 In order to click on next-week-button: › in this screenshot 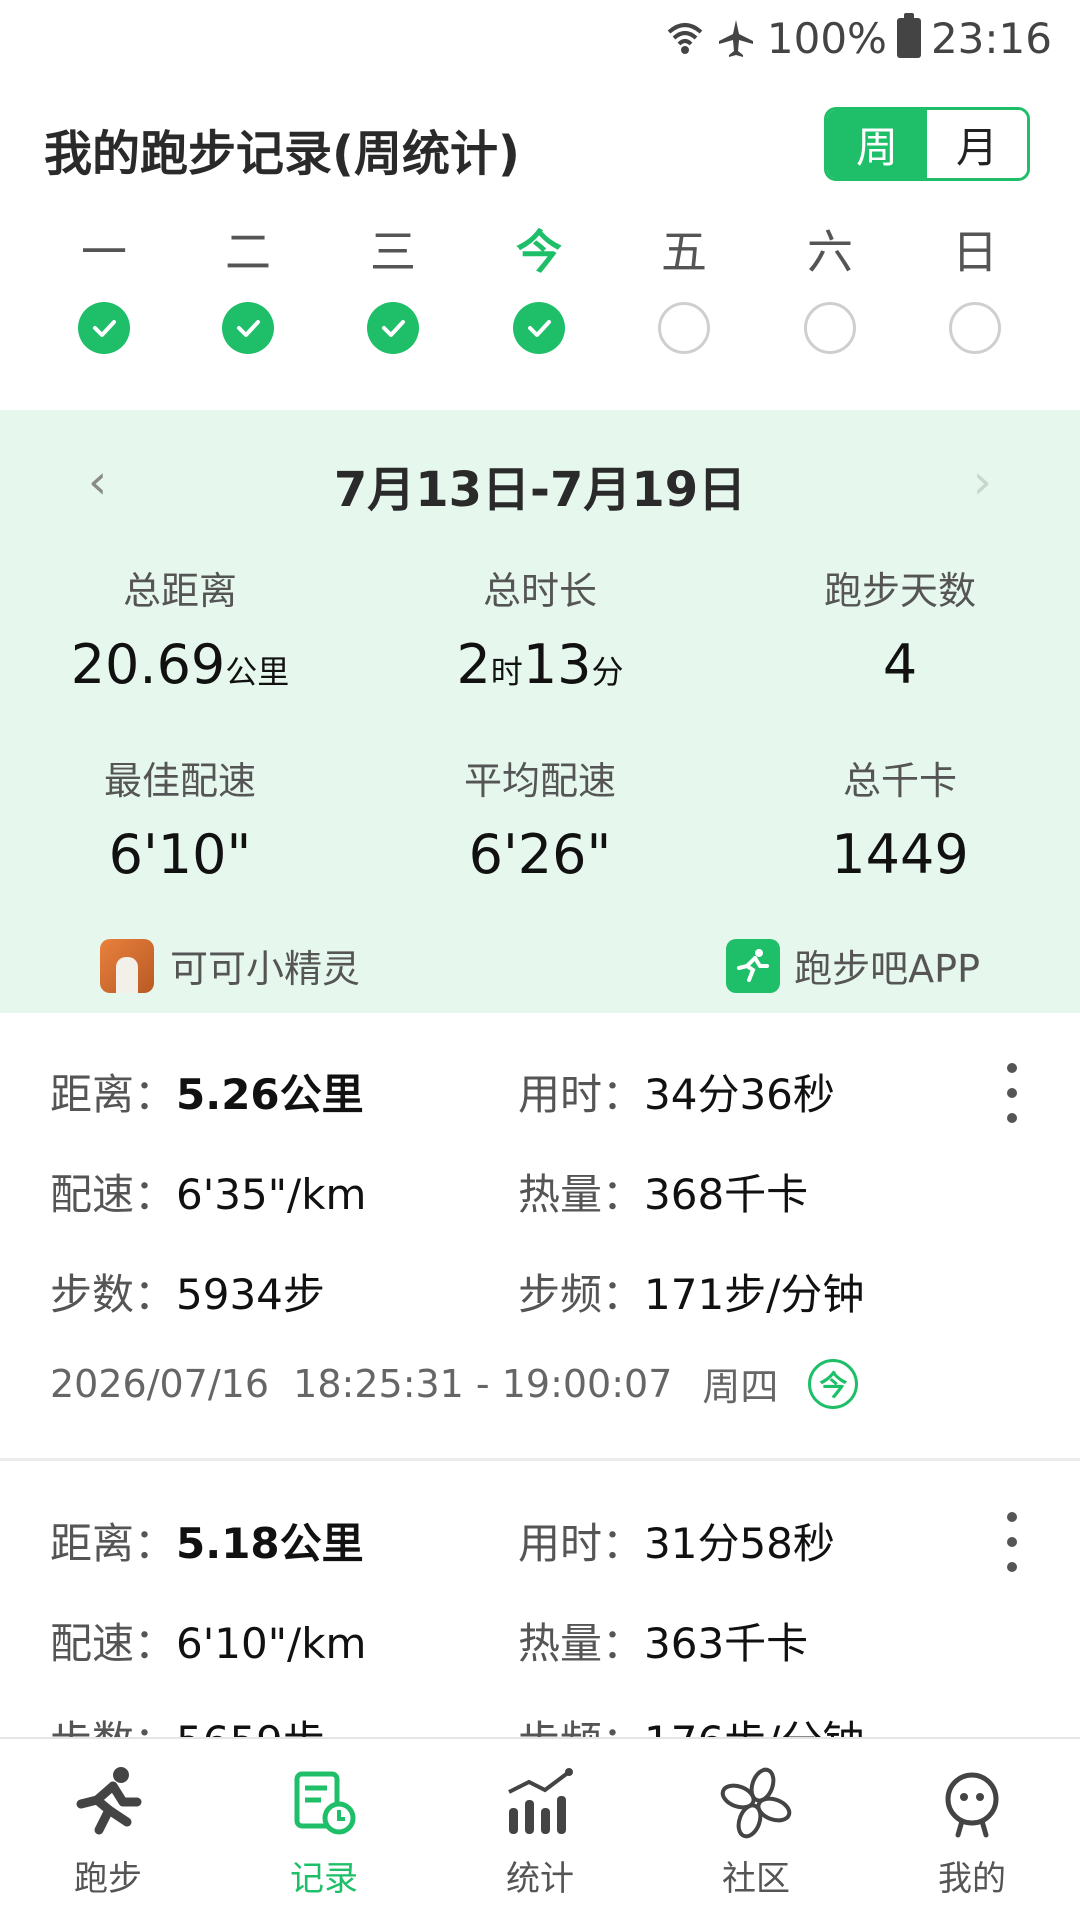, I will do `click(982, 482)`.